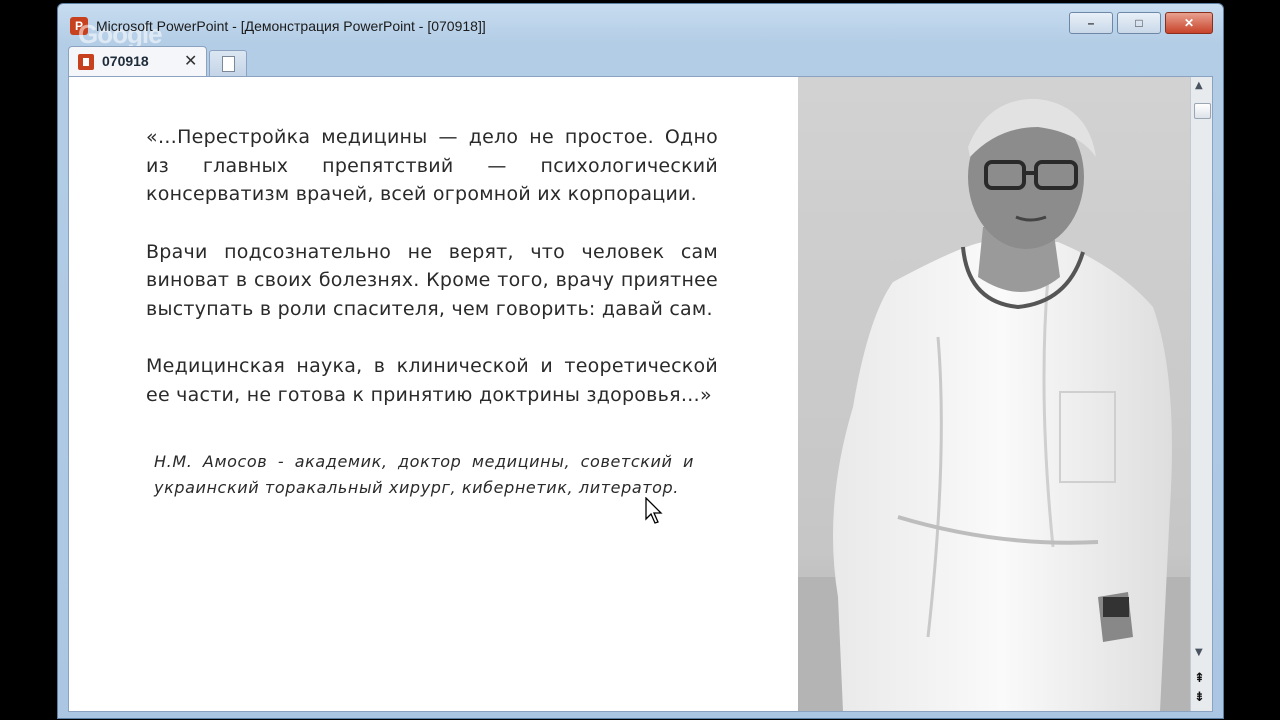  Describe the element at coordinates (86, 62) in the screenshot. I see `presentation-file-icon` at that location.